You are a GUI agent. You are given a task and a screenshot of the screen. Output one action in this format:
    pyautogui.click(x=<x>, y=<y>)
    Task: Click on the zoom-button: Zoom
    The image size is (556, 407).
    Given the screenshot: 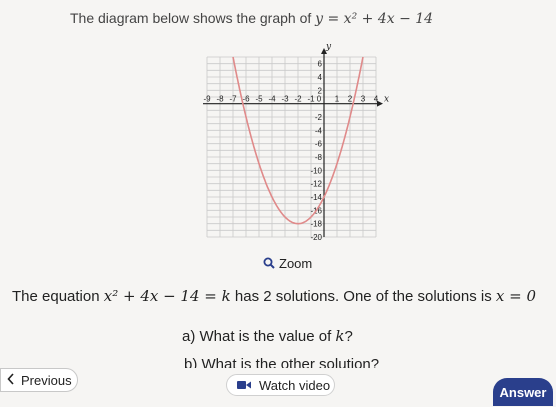 What is the action you would take?
    pyautogui.click(x=287, y=263)
    